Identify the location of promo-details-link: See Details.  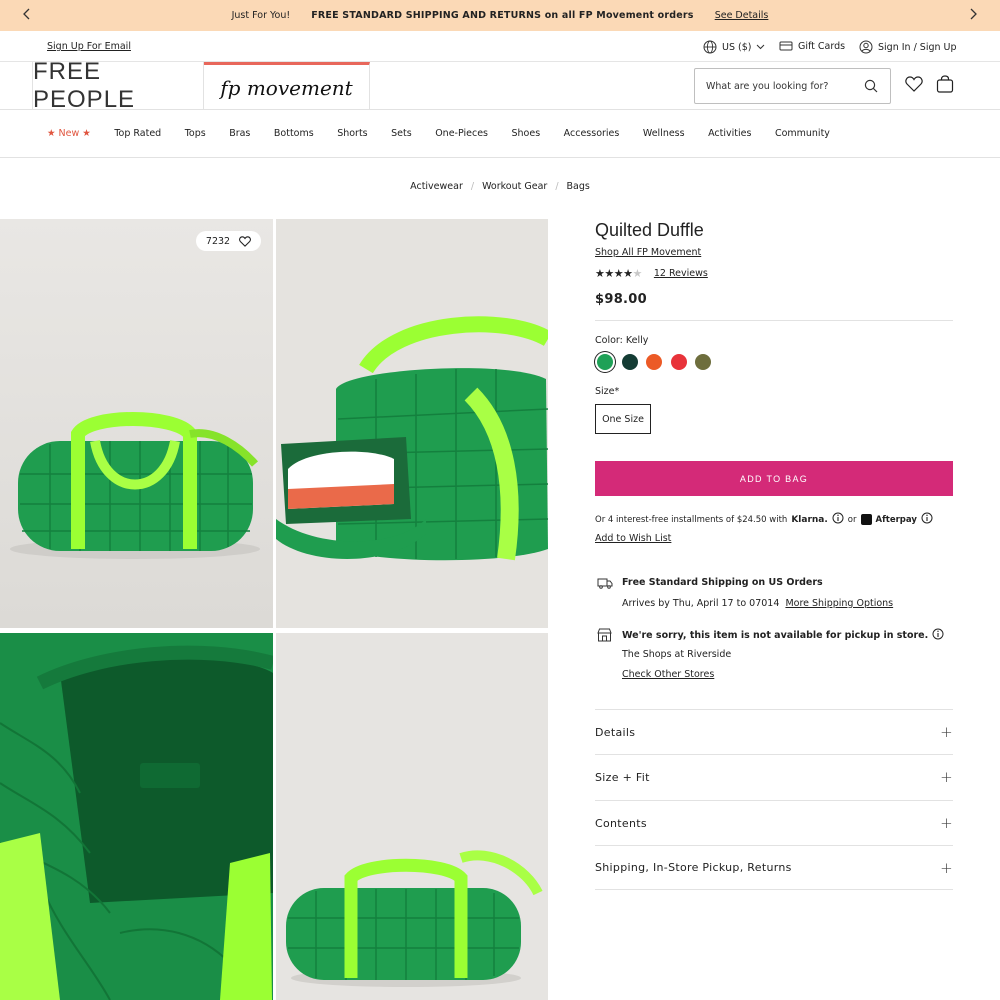
(742, 15).